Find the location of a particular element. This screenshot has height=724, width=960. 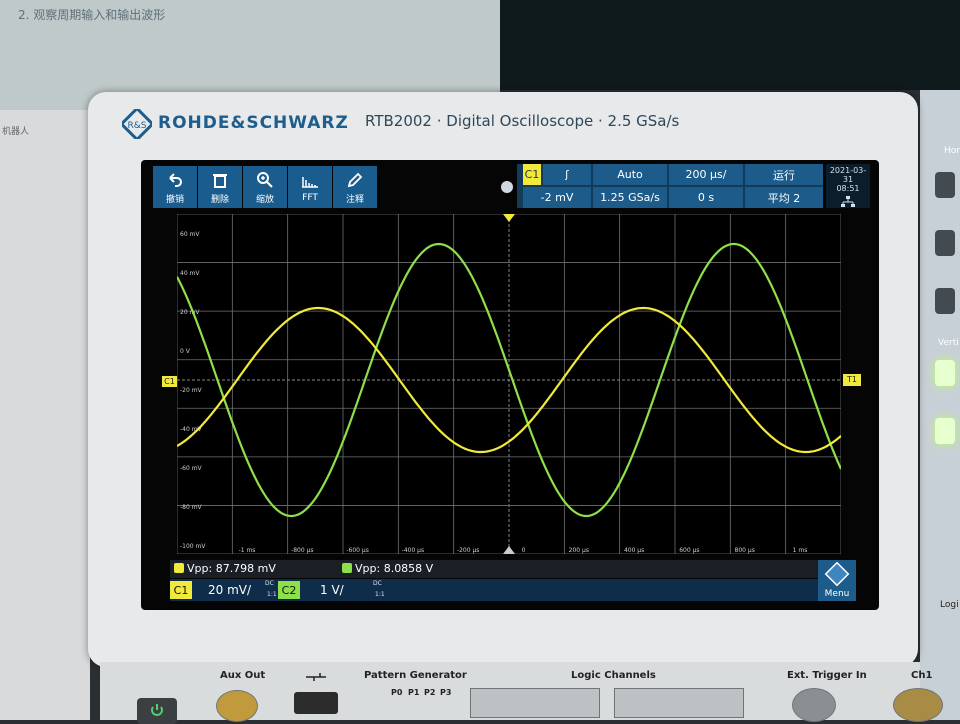

horizontal-position: 0 s is located at coordinates (706, 197).